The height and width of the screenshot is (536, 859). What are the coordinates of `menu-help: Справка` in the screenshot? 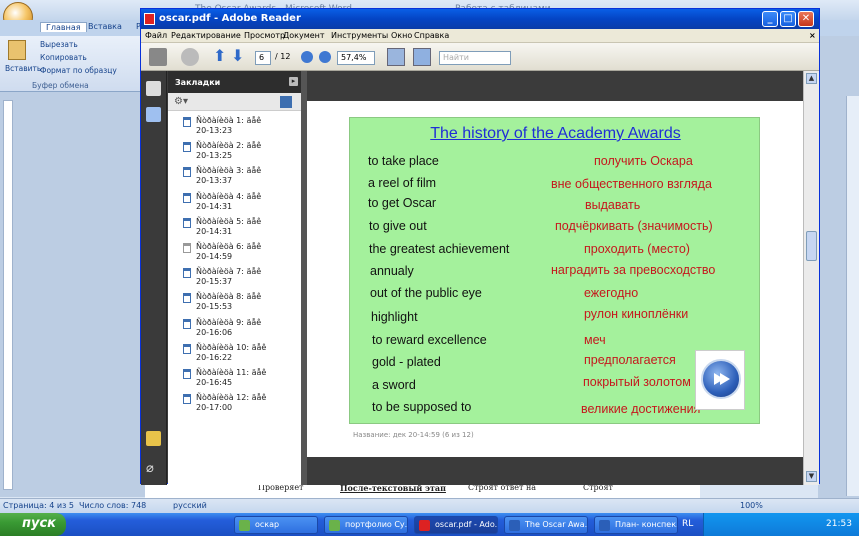 It's located at (431, 35).